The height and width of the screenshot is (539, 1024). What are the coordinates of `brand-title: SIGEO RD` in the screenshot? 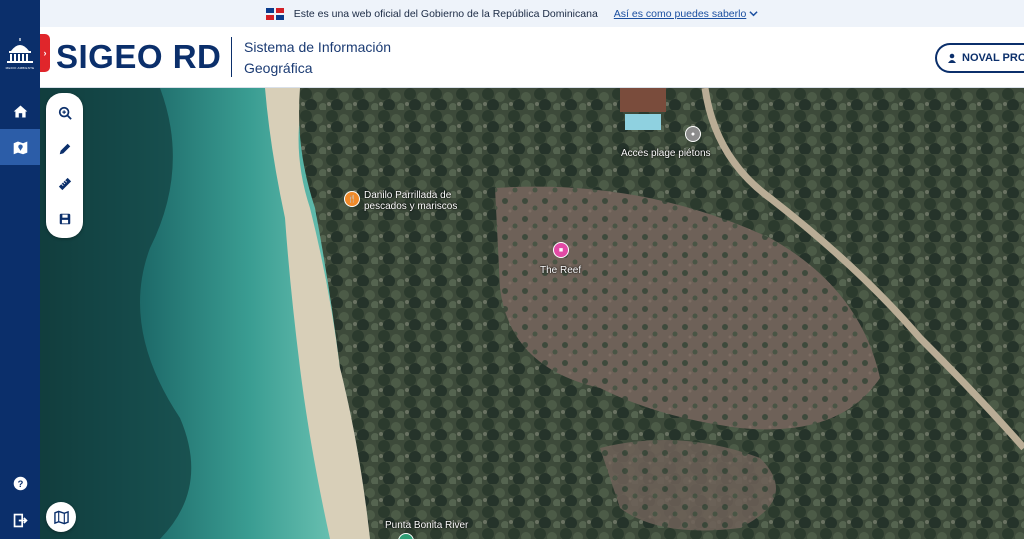 It's located at (139, 56).